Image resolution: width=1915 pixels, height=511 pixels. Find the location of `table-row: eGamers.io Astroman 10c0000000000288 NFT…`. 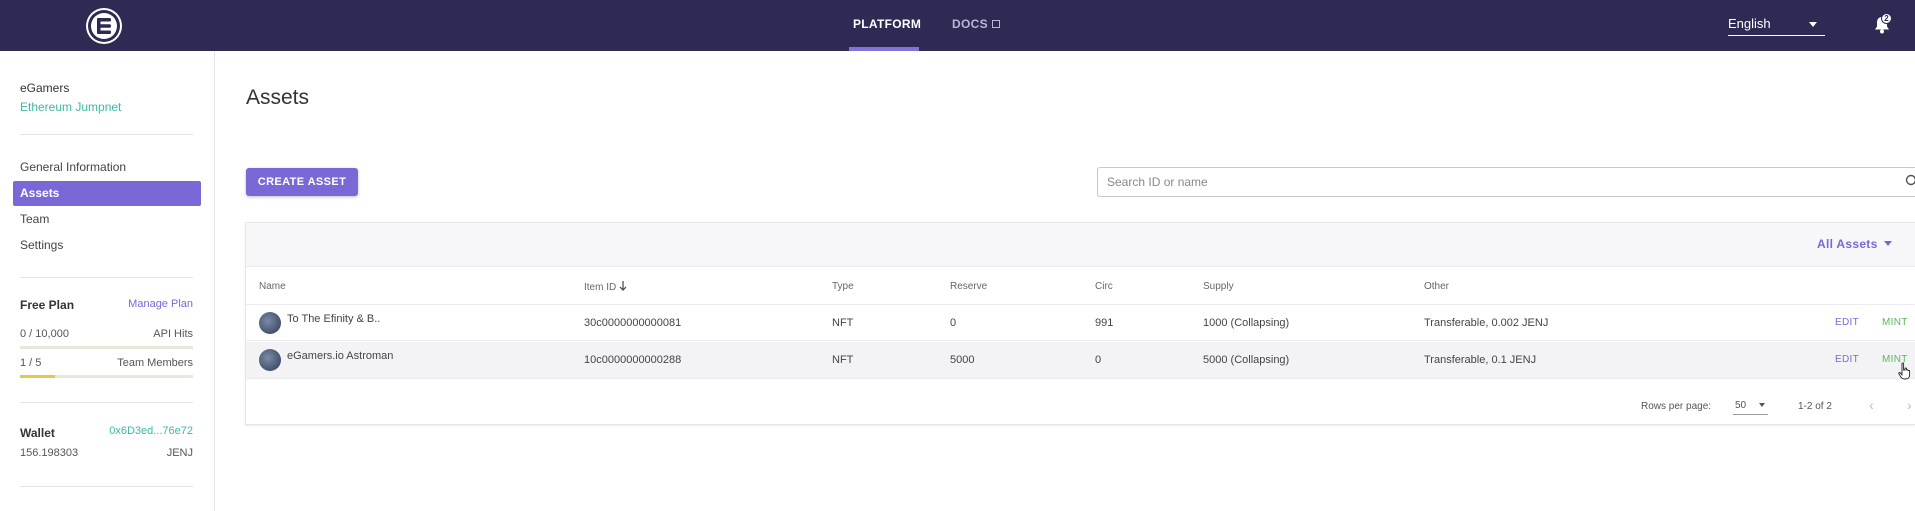

table-row: eGamers.io Astroman 10c0000000000288 NFT… is located at coordinates (1080, 360).